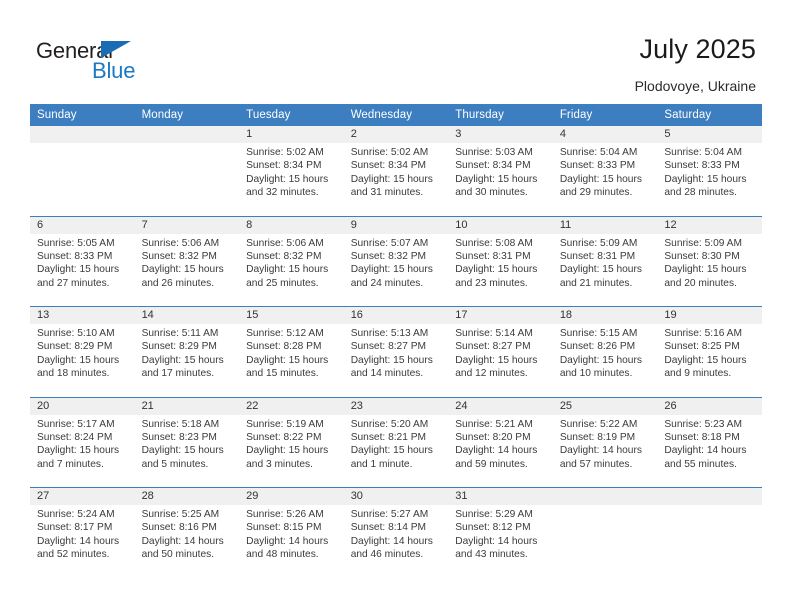 The image size is (792, 612). What do you see at coordinates (187, 405) in the screenshot?
I see `day-number: 21` at bounding box center [187, 405].